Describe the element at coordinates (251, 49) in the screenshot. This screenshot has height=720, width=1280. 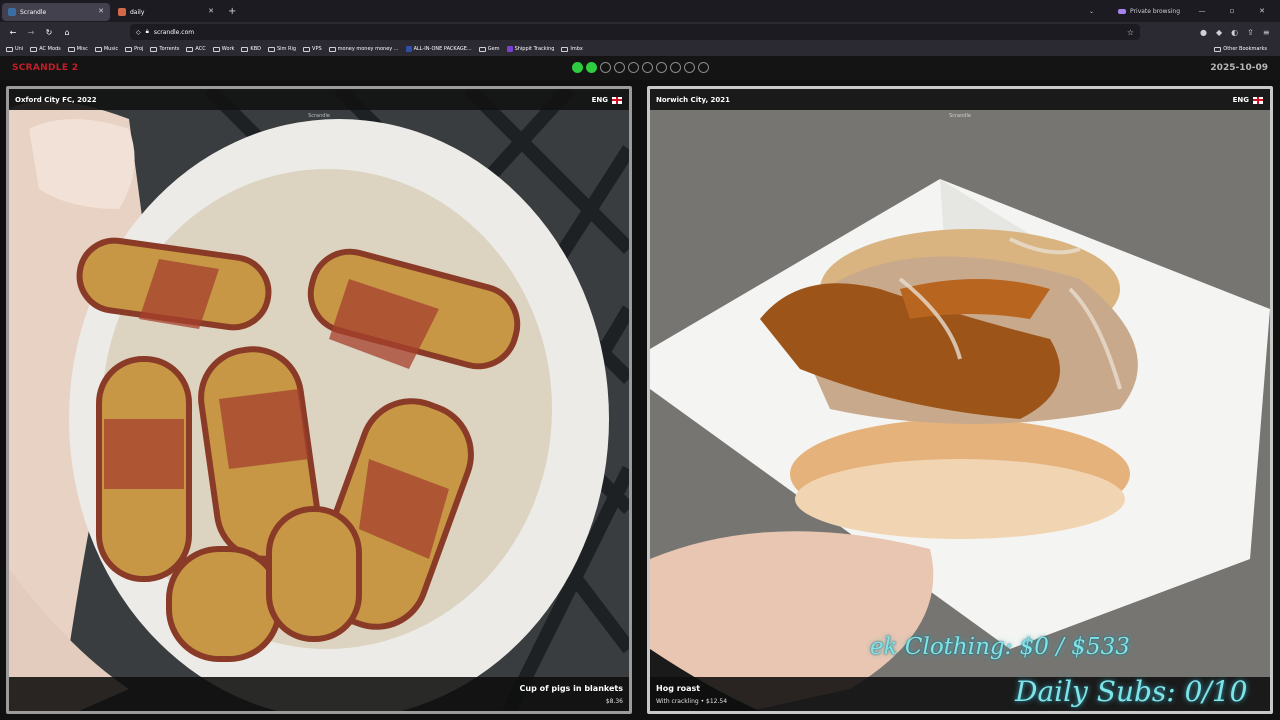
I see `bookmark-folder: KBD` at that location.